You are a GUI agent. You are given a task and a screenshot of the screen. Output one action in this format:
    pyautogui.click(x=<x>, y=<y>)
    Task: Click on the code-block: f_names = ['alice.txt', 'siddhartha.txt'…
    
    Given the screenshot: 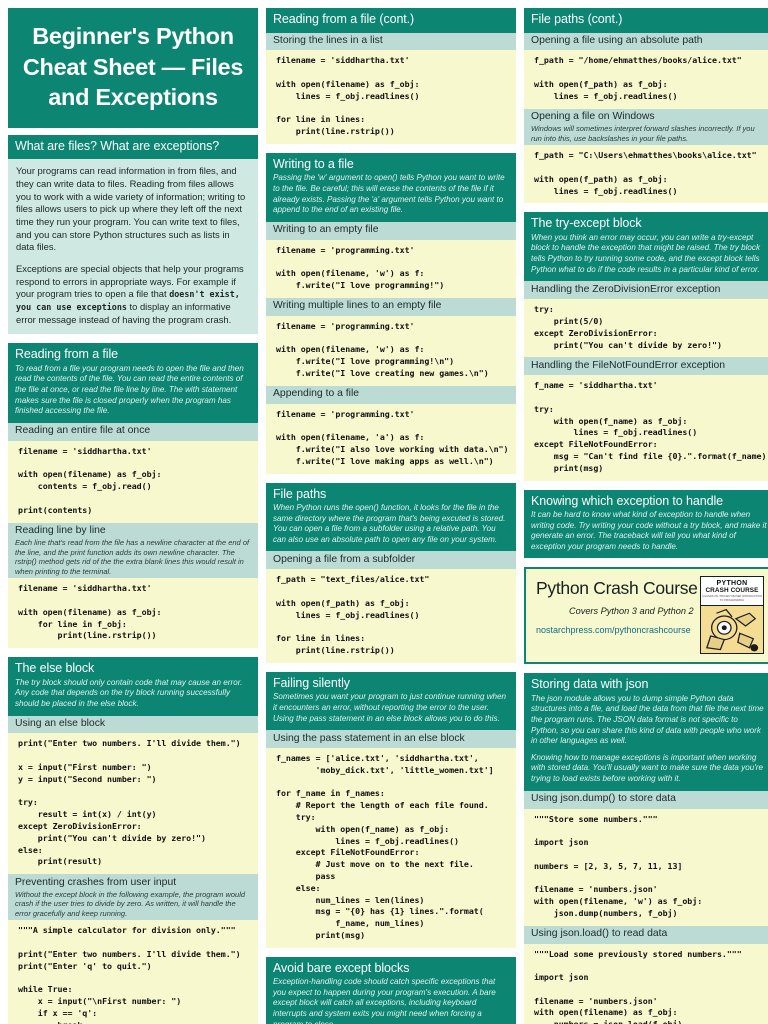 What is the action you would take?
    pyautogui.click(x=391, y=848)
    